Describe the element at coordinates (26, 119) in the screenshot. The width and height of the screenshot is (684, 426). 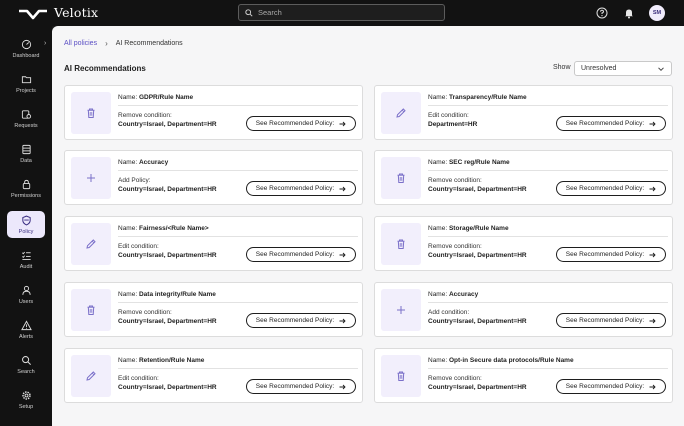
I see `sidebar-item-requests: Requests` at that location.